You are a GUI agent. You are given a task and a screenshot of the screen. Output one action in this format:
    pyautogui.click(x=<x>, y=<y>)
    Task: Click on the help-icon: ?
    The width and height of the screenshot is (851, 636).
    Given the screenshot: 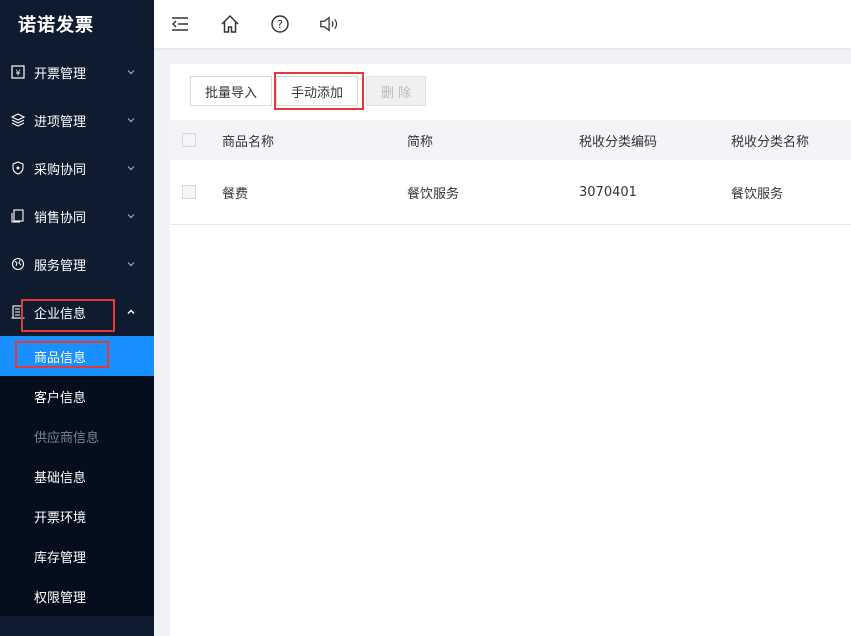 What is the action you would take?
    pyautogui.click(x=280, y=24)
    